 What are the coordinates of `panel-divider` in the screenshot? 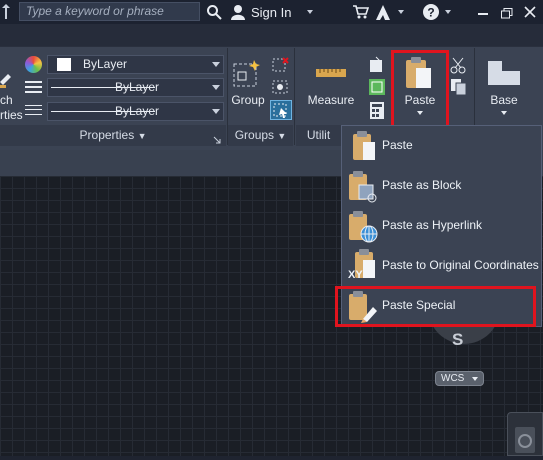 It's located at (294, 96).